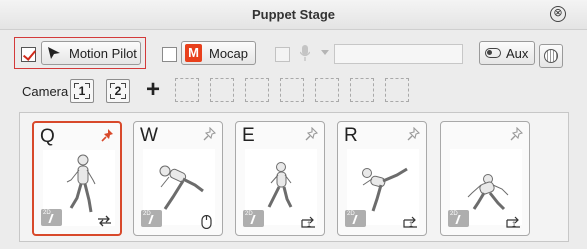  Describe the element at coordinates (54, 53) in the screenshot. I see `motion-pilot-cursor-icon` at that location.